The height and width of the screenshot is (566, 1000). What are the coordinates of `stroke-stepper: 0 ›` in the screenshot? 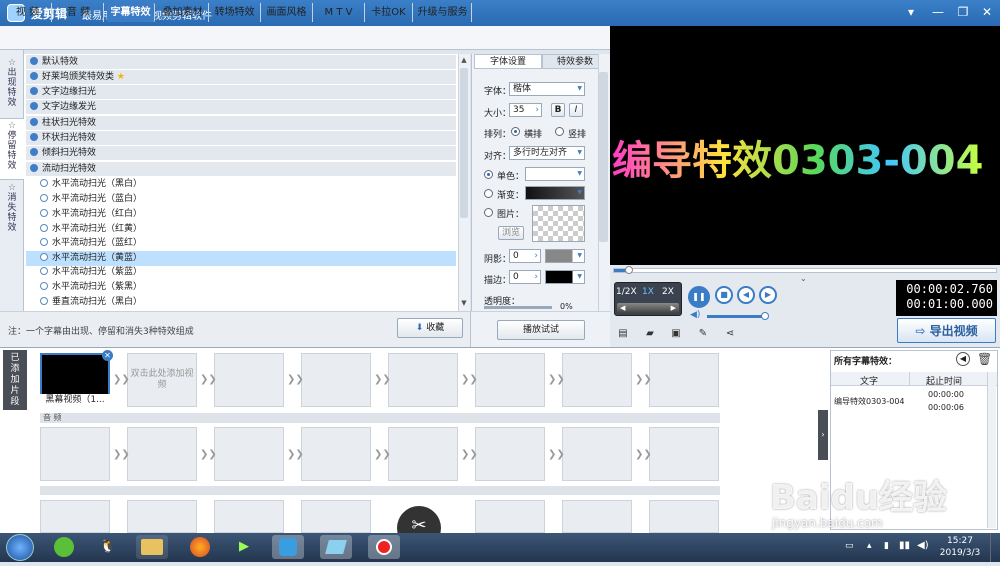 It's located at (525, 277).